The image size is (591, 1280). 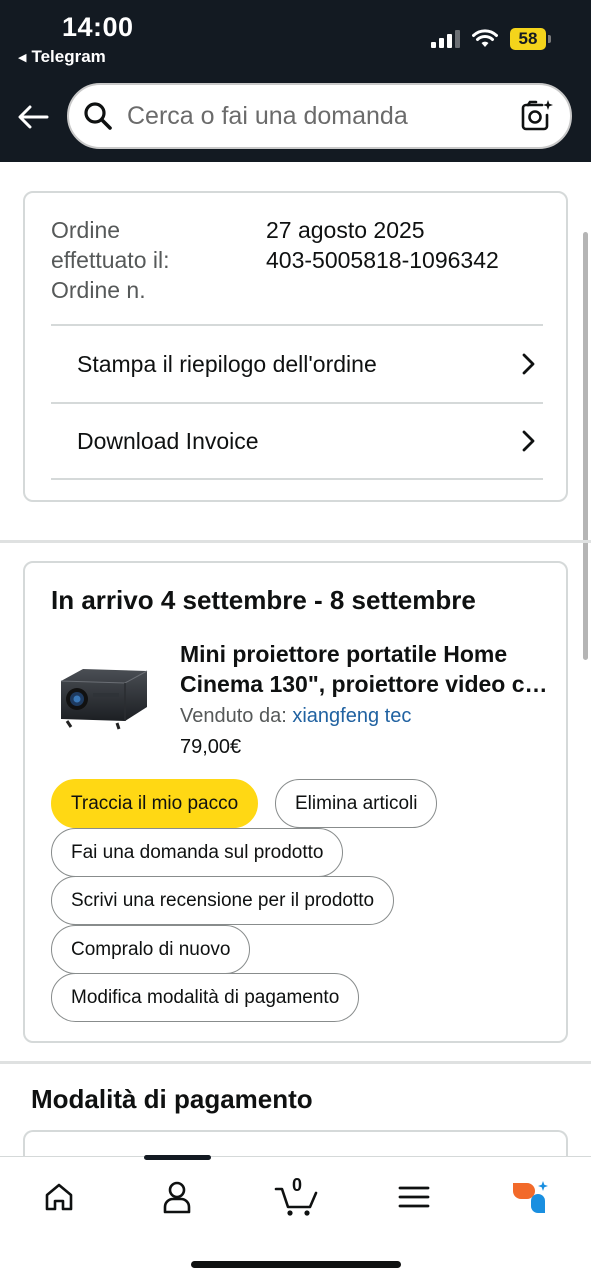 I want to click on ask-product-question-button: Fai una domanda sul prodotto, so click(x=197, y=852).